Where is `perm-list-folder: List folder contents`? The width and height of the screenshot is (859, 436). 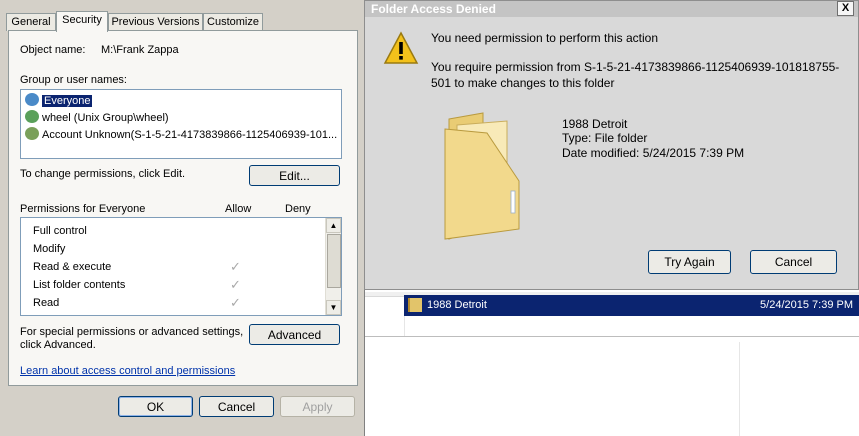
perm-list-folder: List folder contents is located at coordinates (79, 285).